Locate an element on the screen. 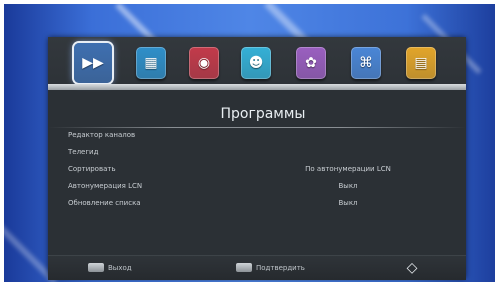 This screenshot has width=499, height=286. icon-shelf is located at coordinates (257, 87).